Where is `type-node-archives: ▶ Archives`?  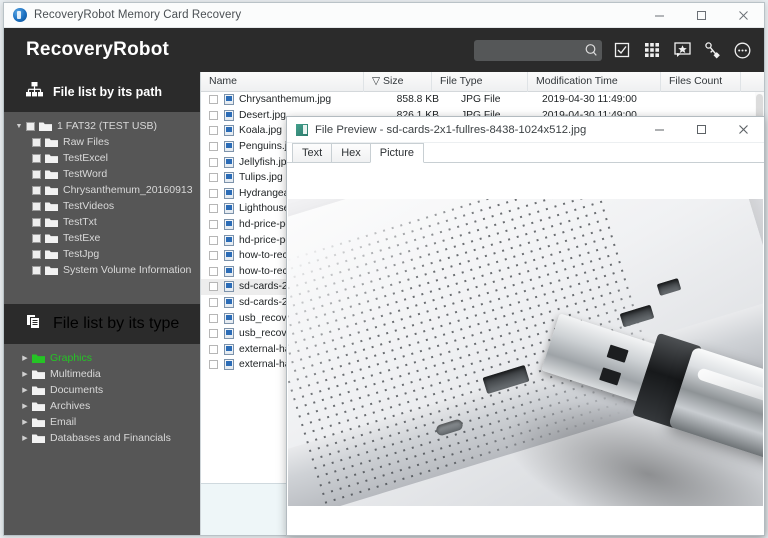 type-node-archives: ▶ Archives is located at coordinates (102, 406).